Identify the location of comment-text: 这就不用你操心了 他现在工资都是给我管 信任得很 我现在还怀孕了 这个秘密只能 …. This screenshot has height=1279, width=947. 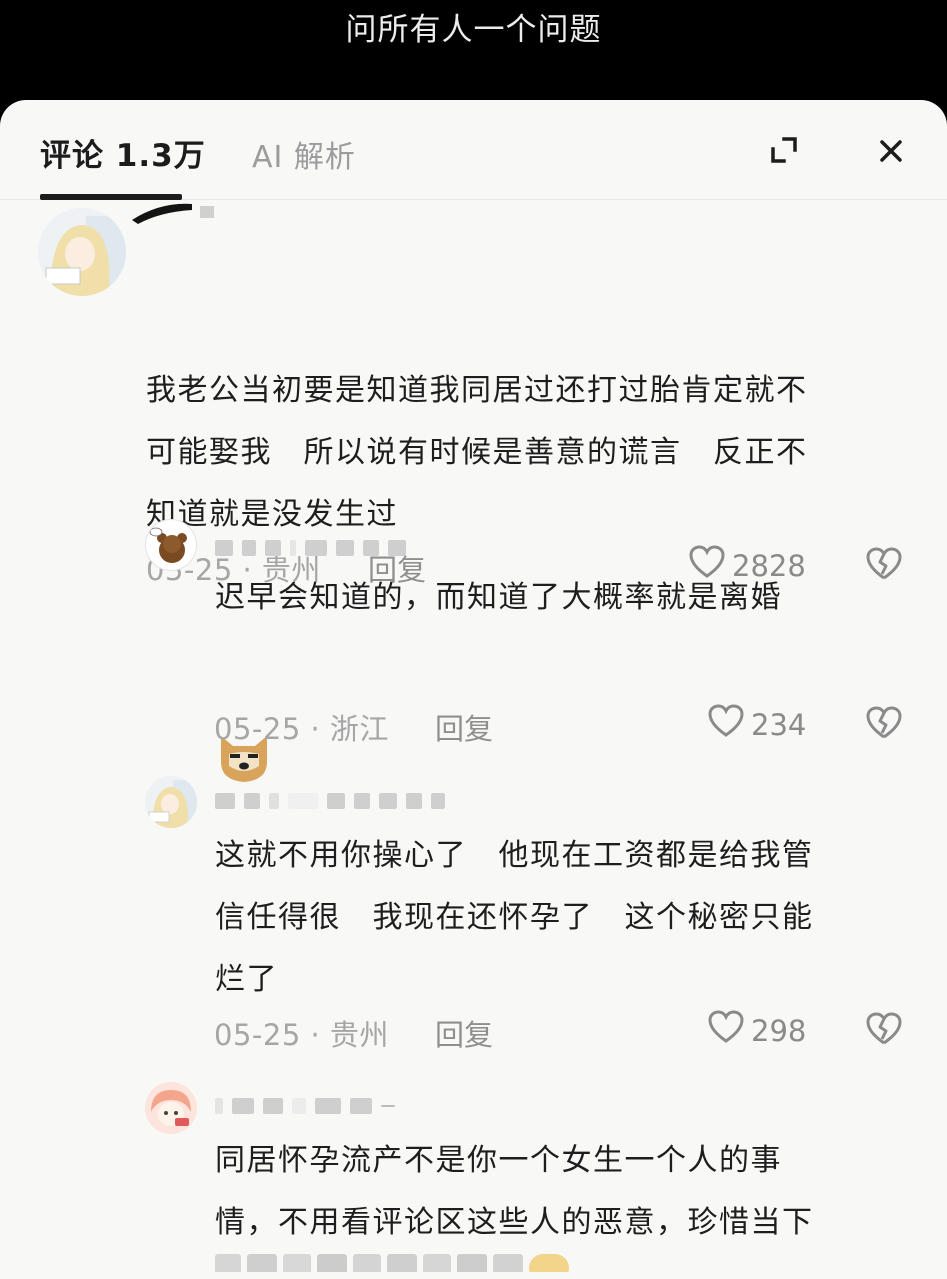
(514, 917).